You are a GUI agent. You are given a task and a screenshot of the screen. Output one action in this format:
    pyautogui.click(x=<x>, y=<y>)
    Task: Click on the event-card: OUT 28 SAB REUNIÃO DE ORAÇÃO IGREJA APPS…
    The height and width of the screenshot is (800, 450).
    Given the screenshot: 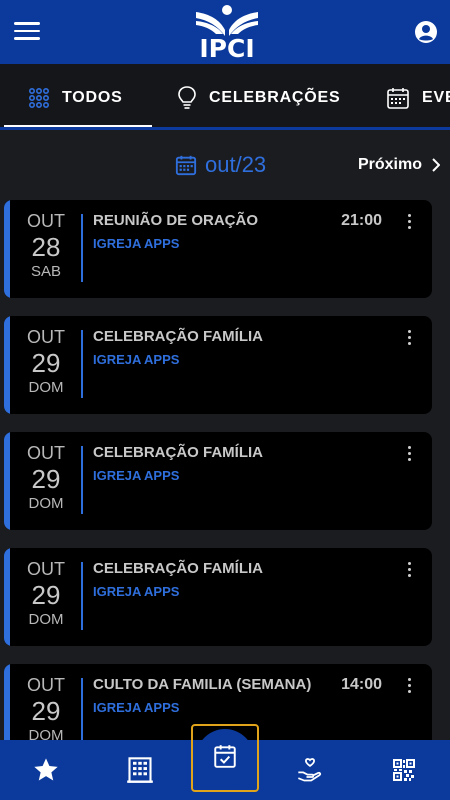 What is the action you would take?
    pyautogui.click(x=218, y=249)
    